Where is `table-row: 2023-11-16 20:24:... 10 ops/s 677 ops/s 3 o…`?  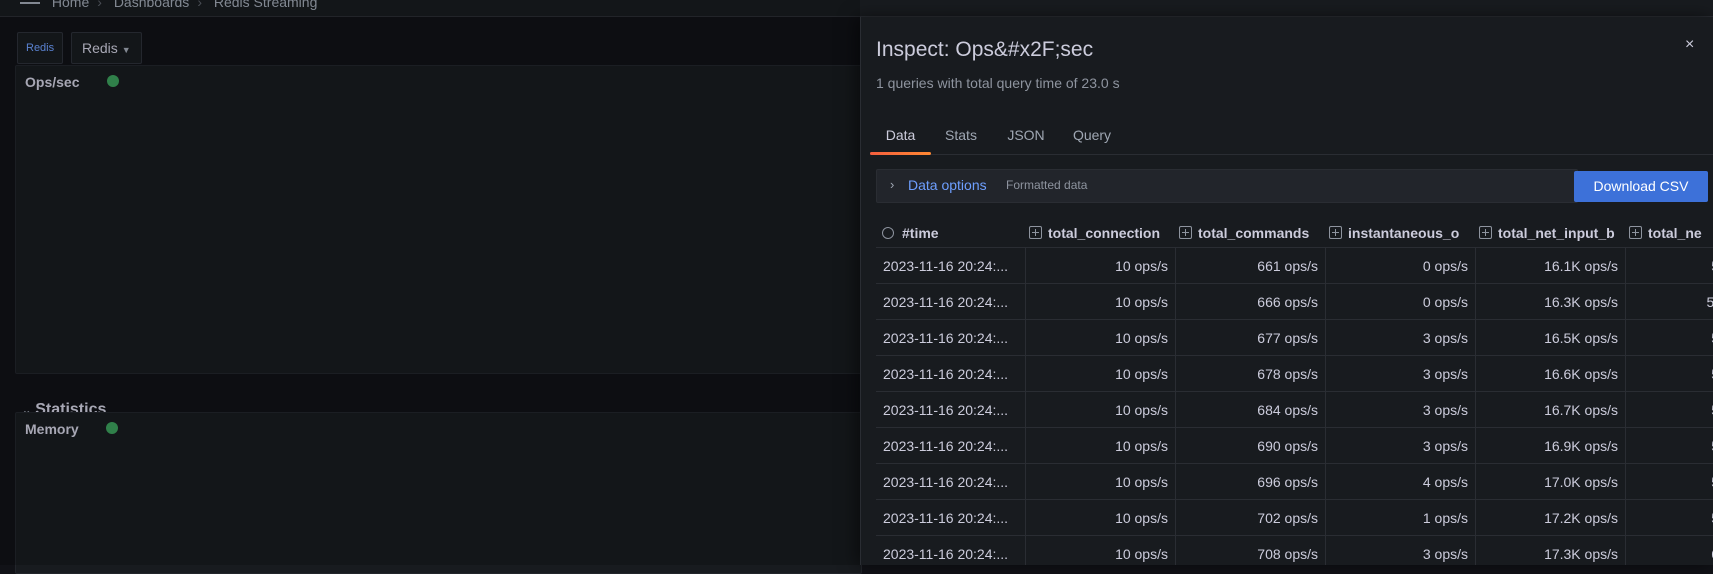 table-row: 2023-11-16 20:24:... 10 ops/s 677 ops/s 3 o… is located at coordinates (1294, 337).